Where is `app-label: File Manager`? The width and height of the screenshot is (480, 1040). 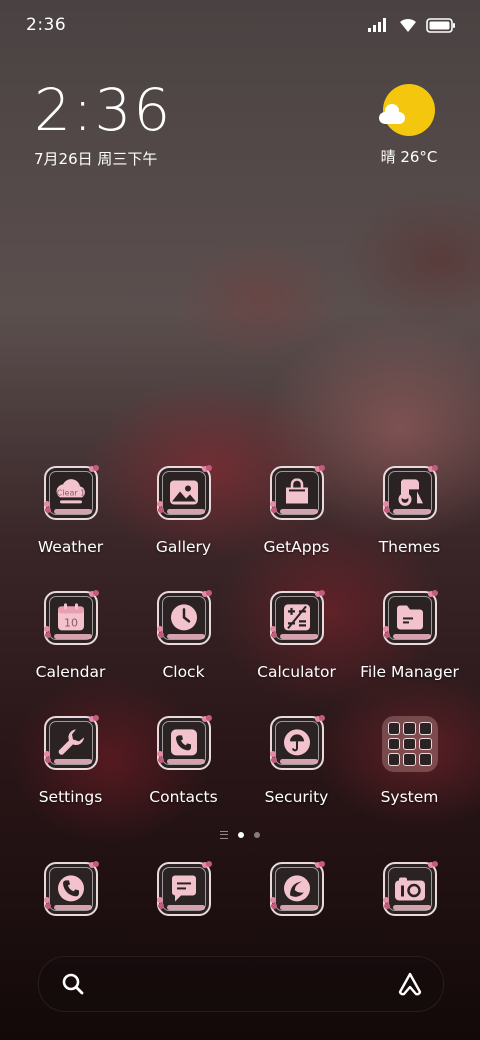 app-label: File Manager is located at coordinates (409, 672).